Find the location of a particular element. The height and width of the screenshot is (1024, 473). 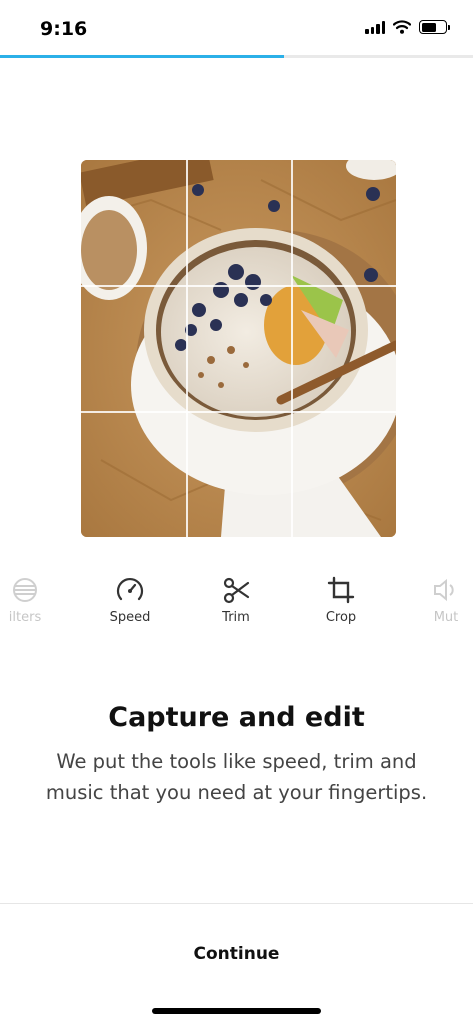

tool-crop: Crop is located at coordinates (341, 598).